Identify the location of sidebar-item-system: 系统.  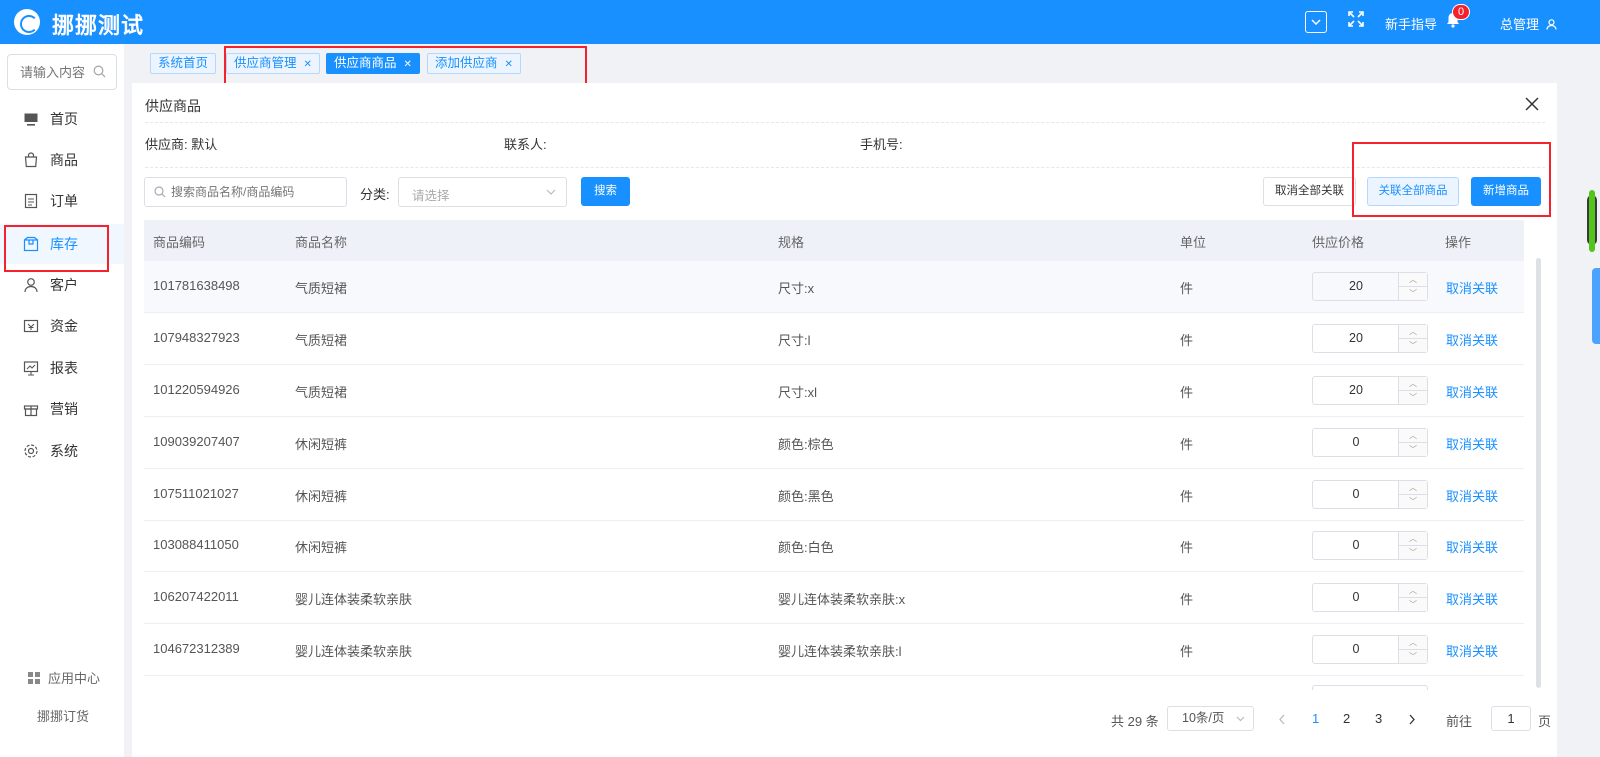
(62, 451).